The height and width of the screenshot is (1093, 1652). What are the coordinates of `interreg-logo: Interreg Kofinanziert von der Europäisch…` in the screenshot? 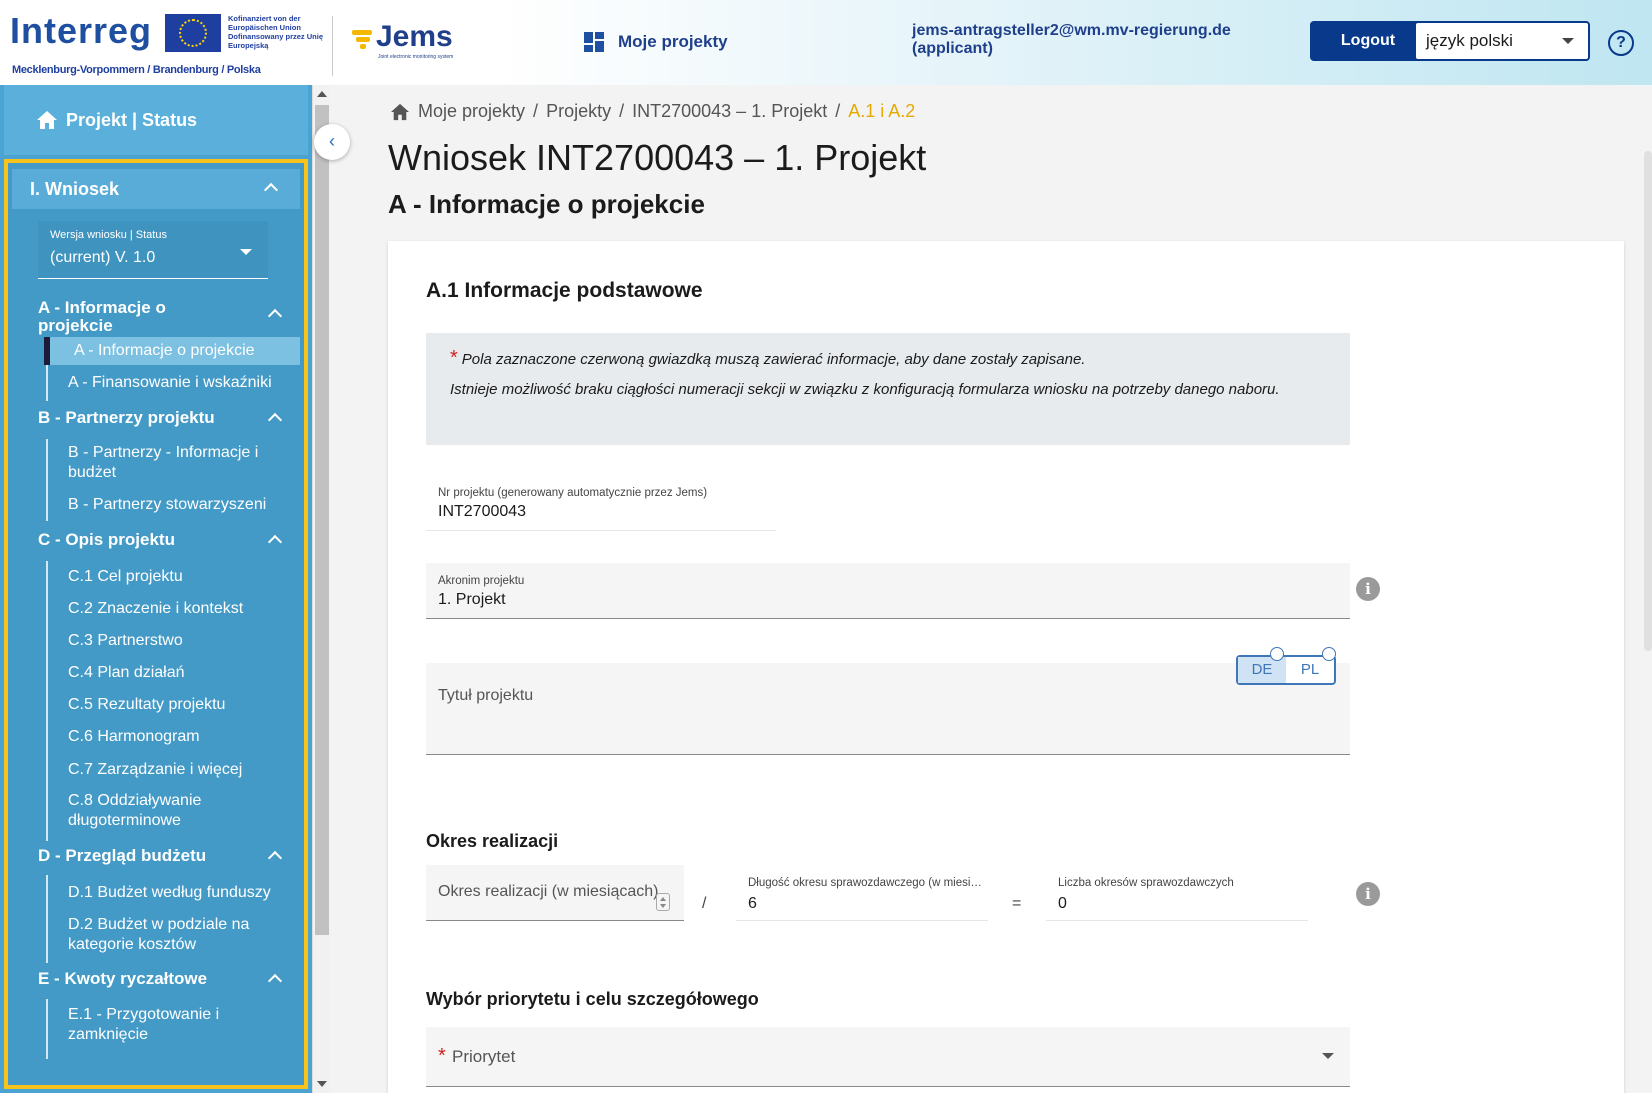 It's located at (170, 44).